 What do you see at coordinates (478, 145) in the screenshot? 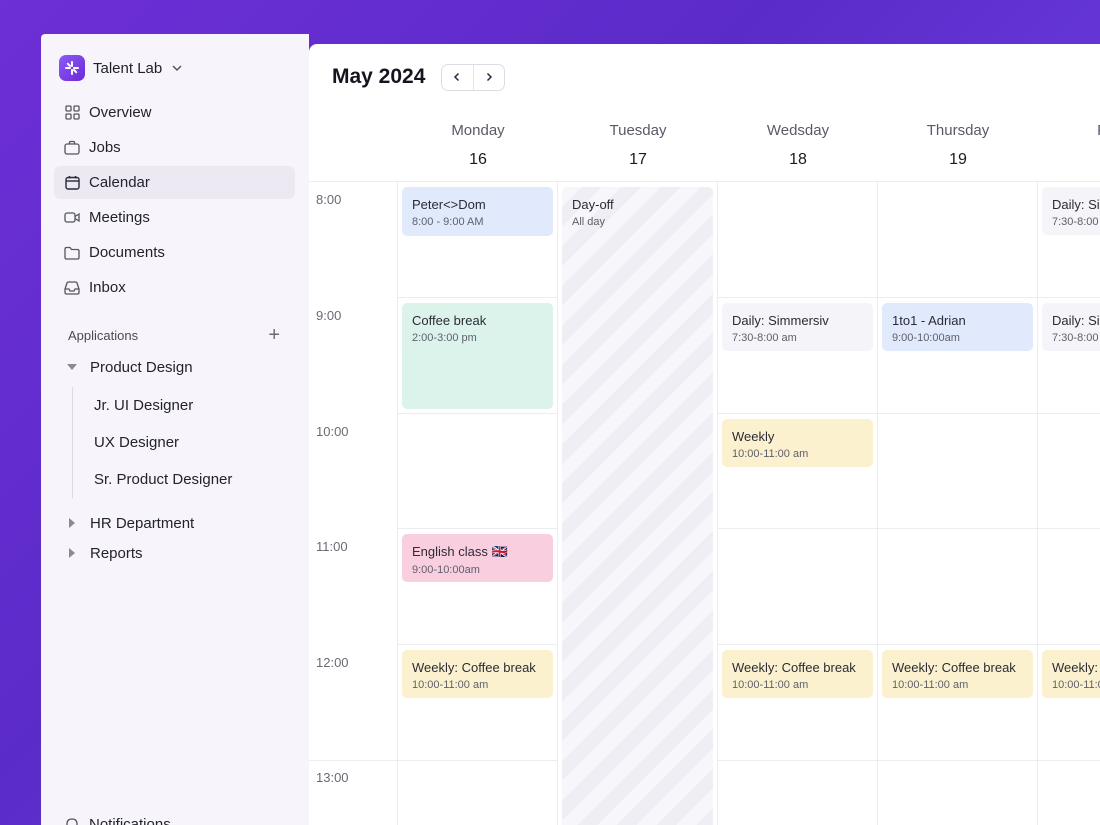
I see `day-header-monday: Monday 16` at bounding box center [478, 145].